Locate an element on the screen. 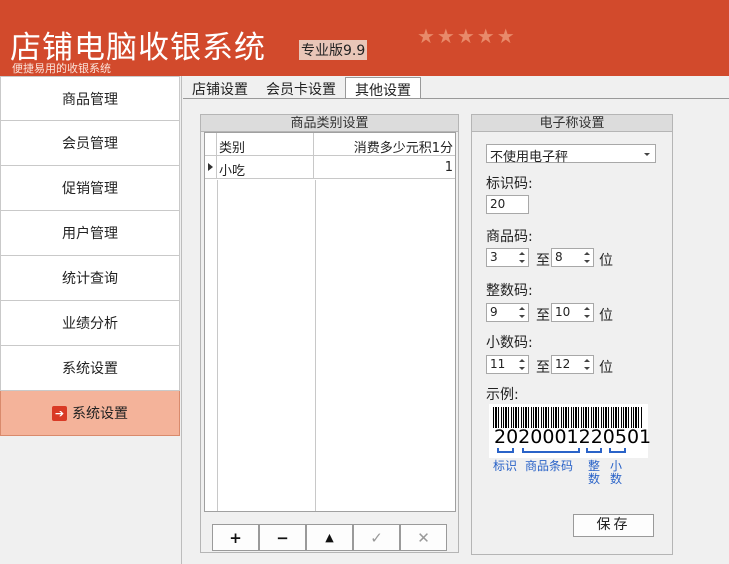  integer-to-stepper: 10 is located at coordinates (572, 312).